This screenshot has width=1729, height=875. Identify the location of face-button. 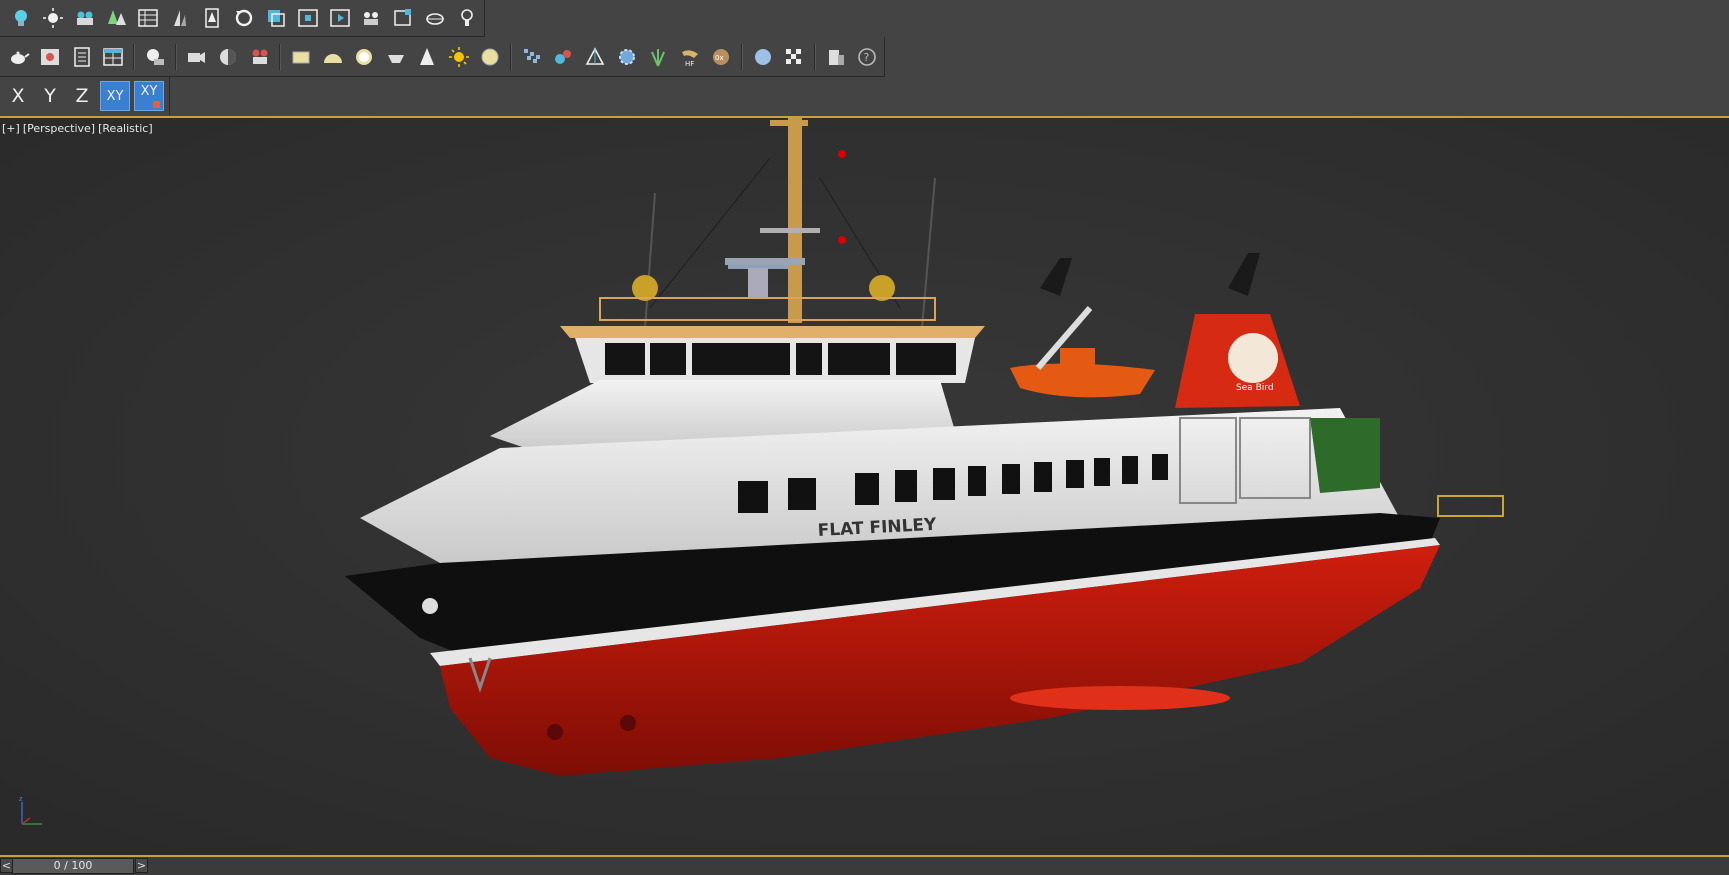
(228, 57).